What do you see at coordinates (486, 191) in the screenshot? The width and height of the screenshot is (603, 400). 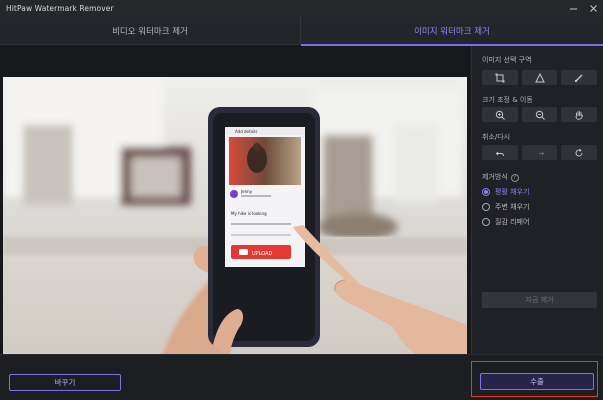 I see `radio-selected-icon` at bounding box center [486, 191].